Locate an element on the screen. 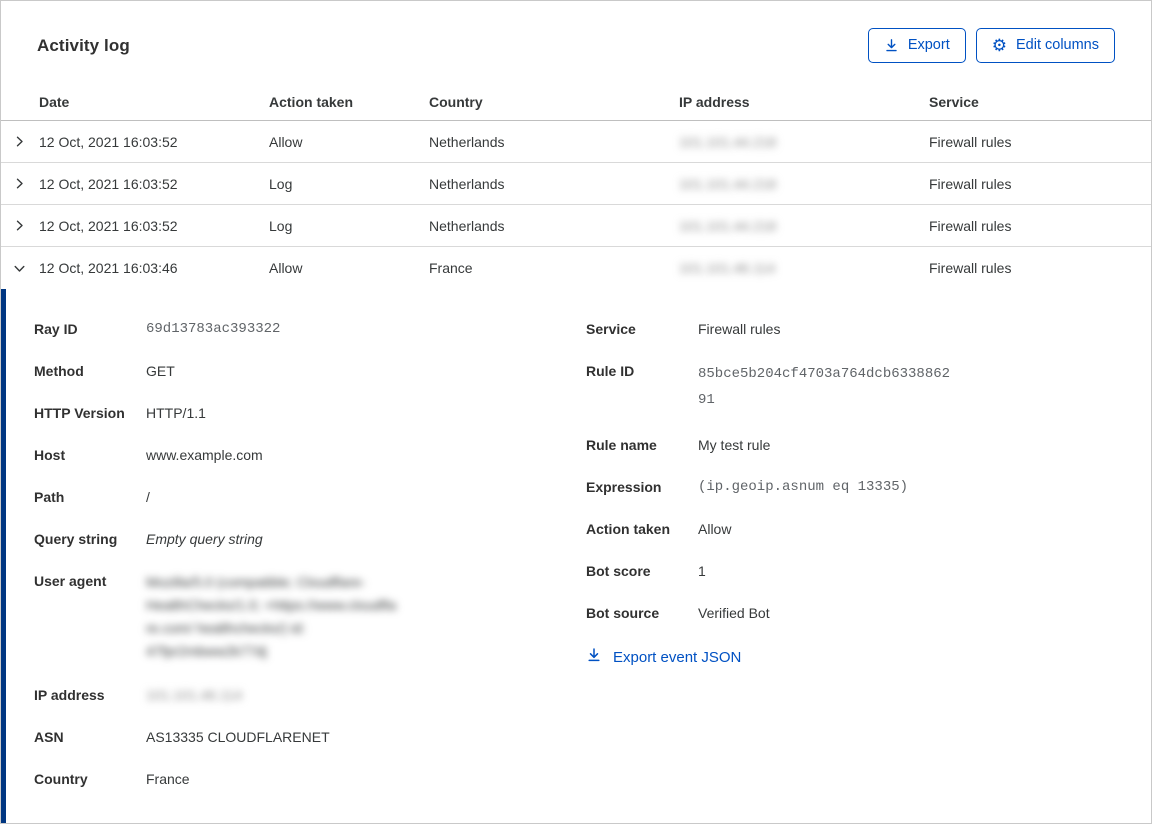 Image resolution: width=1152 pixels, height=824 pixels. col-header-country: Country is located at coordinates (456, 102).